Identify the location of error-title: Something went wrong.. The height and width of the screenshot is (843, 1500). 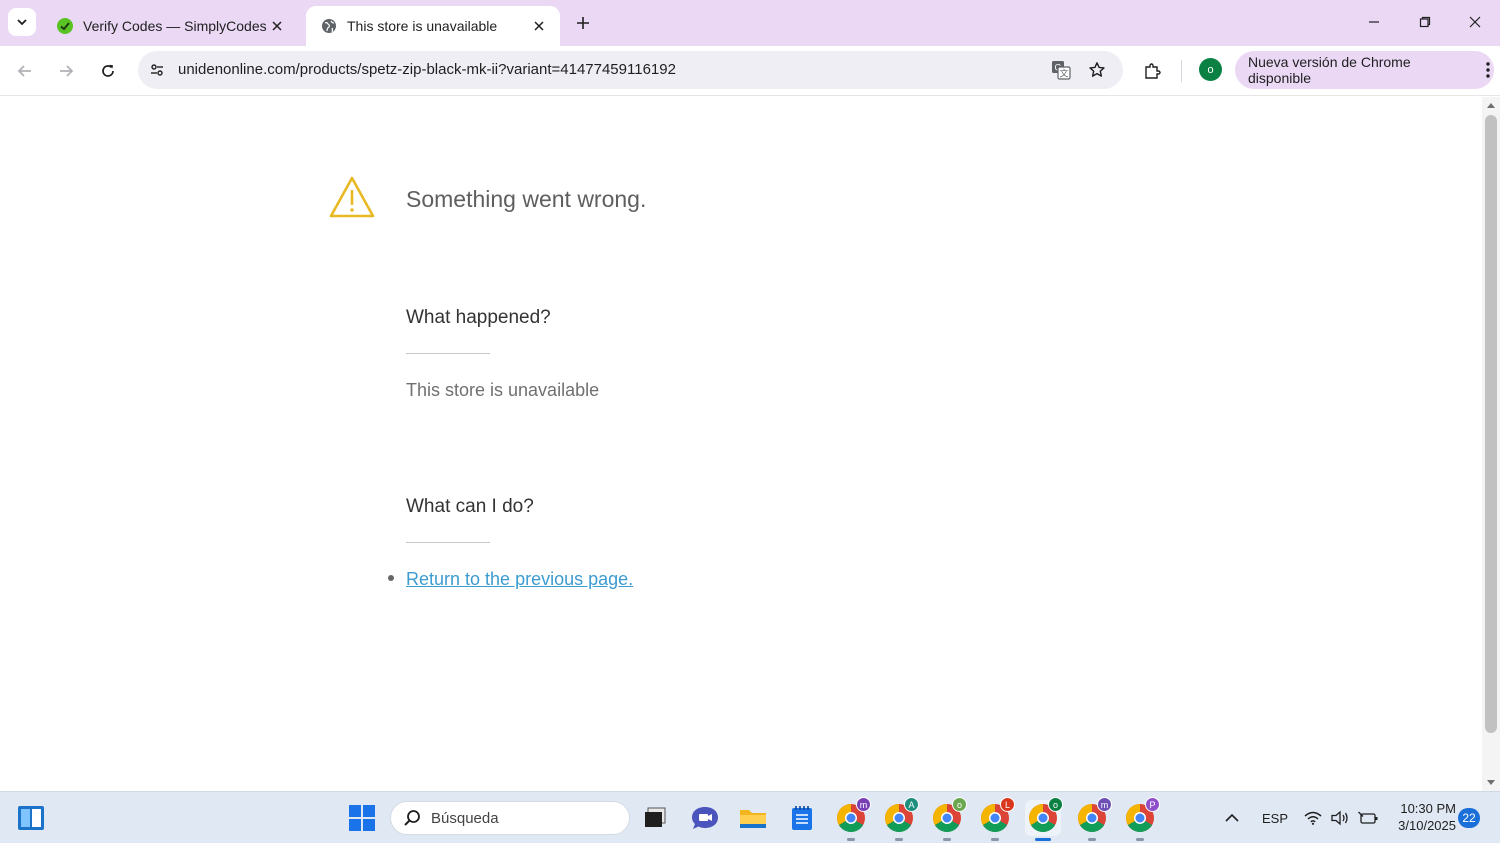
(526, 199).